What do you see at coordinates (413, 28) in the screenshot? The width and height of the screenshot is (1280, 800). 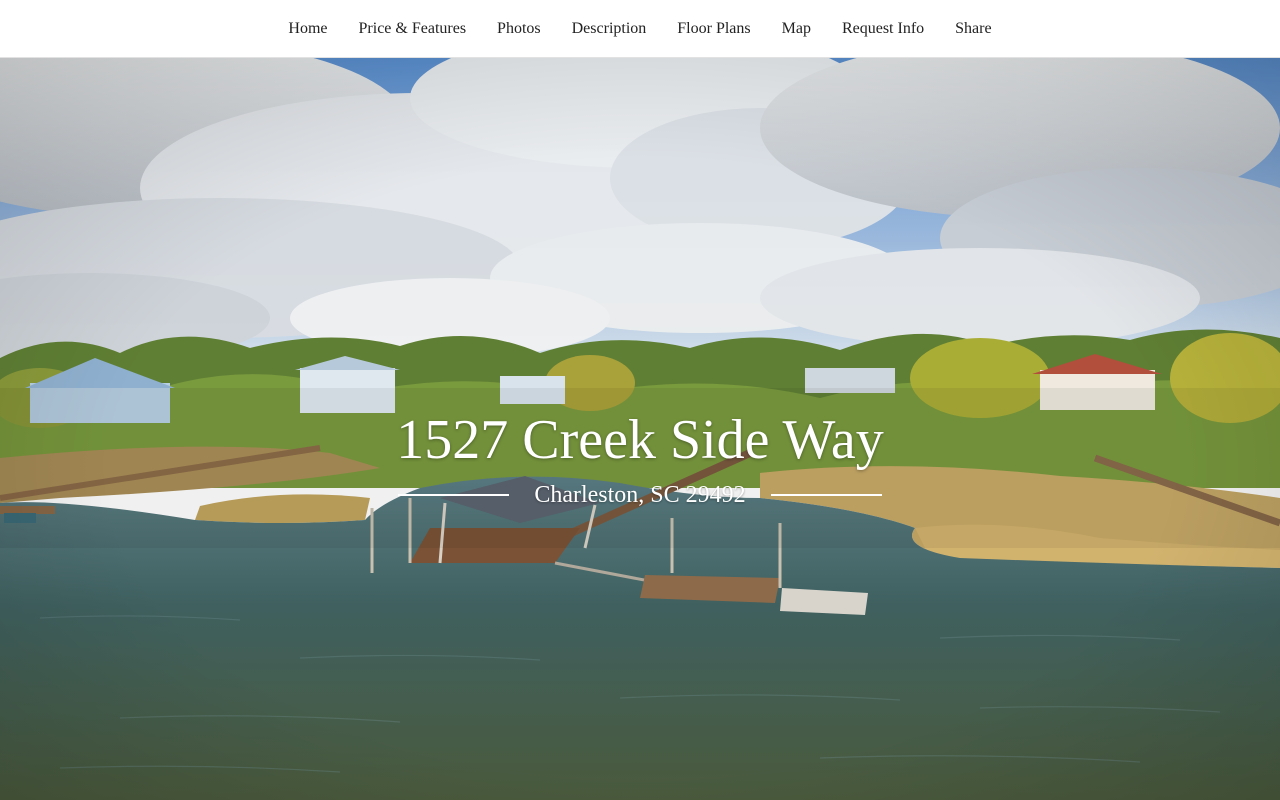 I see `nav-price-features-link: Price & Features` at bounding box center [413, 28].